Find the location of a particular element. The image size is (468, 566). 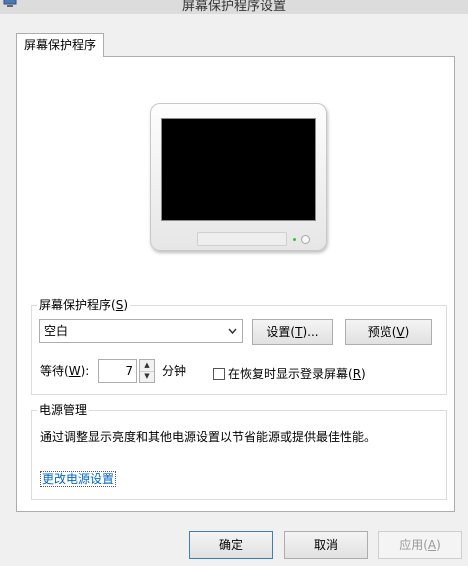

wait-minutes-stepper: ▲ ▼ is located at coordinates (147, 371).